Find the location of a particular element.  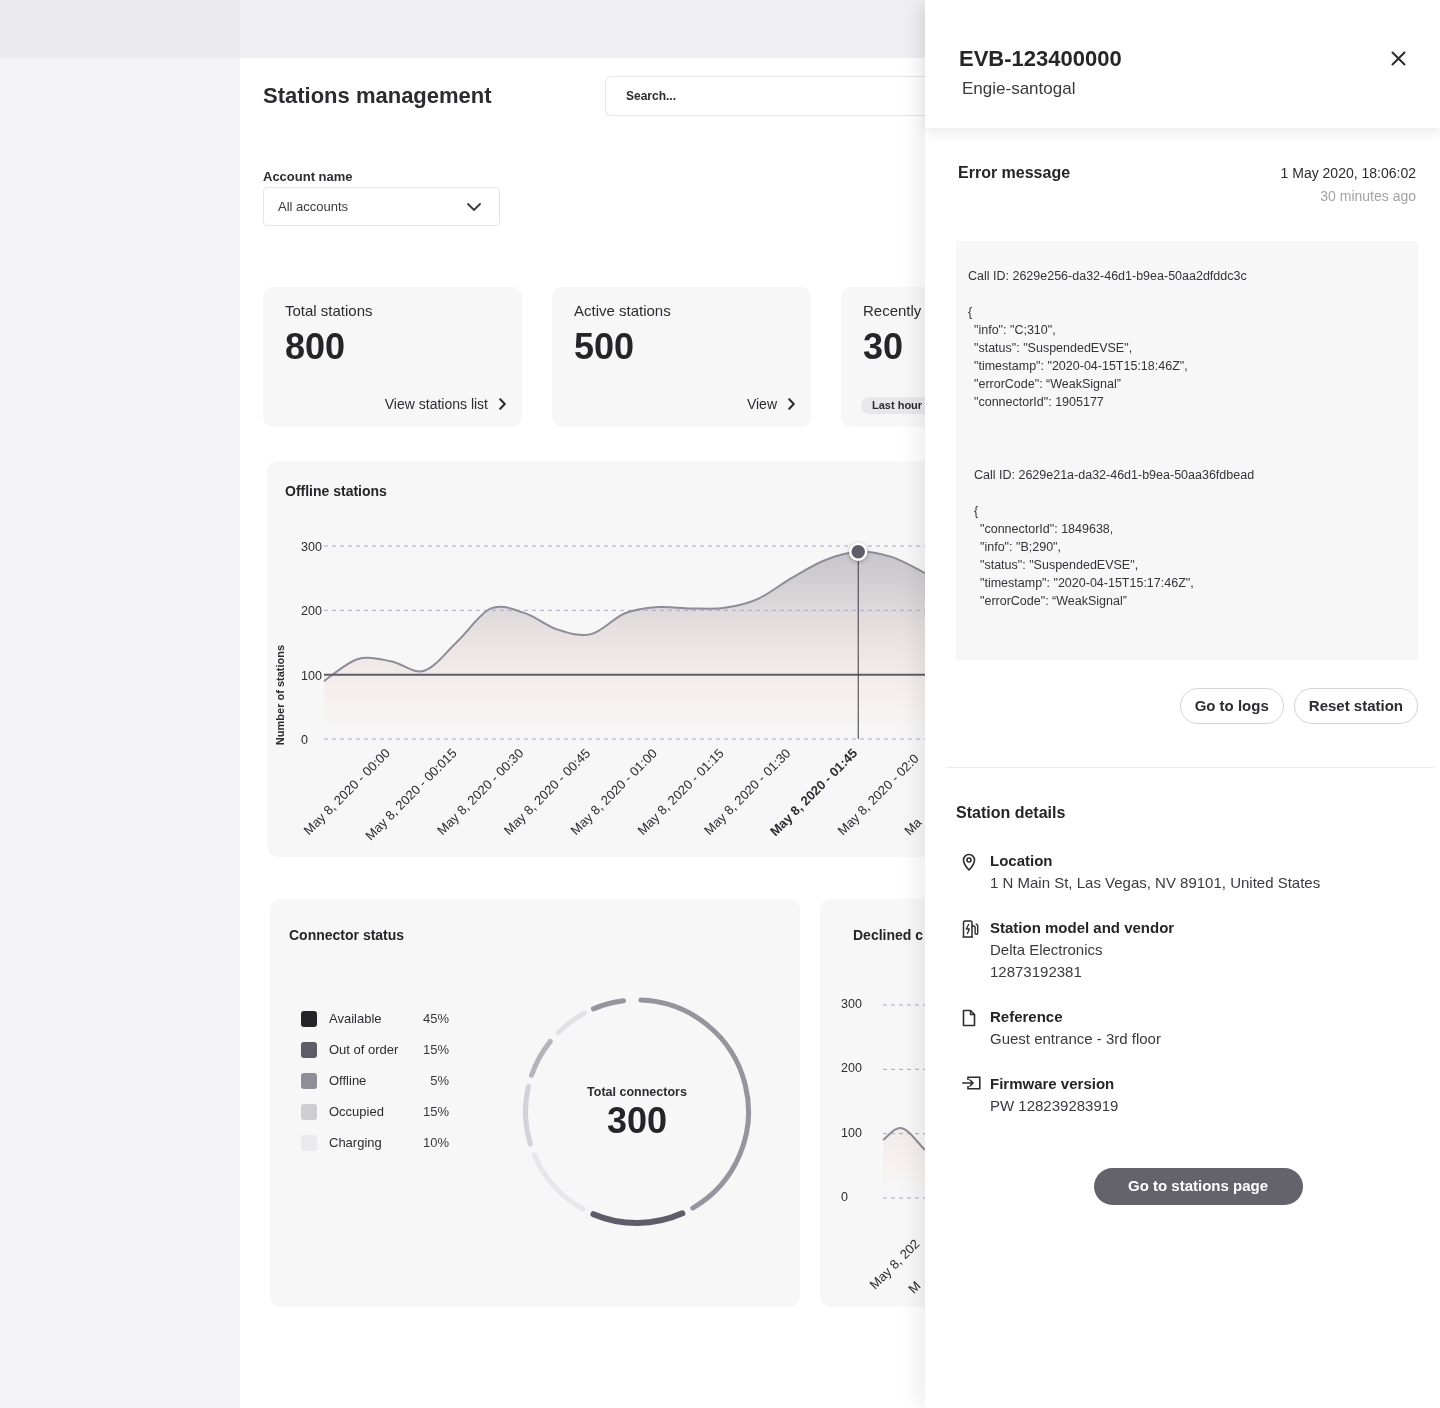

code-line: "info": "C;310", is located at coordinates (1015, 330).